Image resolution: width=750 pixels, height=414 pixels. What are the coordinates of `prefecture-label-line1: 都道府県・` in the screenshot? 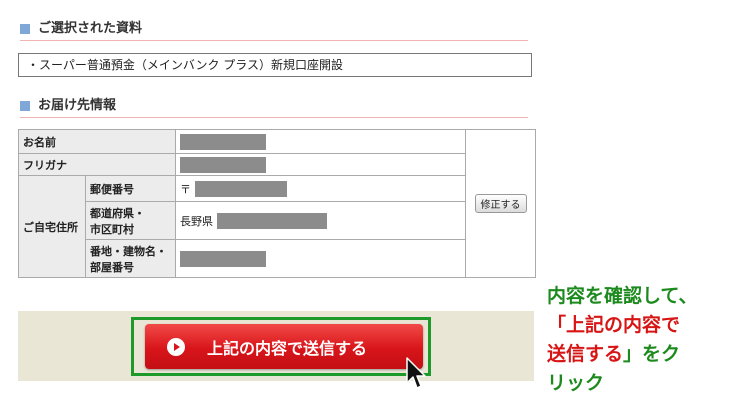 It's located at (117, 213).